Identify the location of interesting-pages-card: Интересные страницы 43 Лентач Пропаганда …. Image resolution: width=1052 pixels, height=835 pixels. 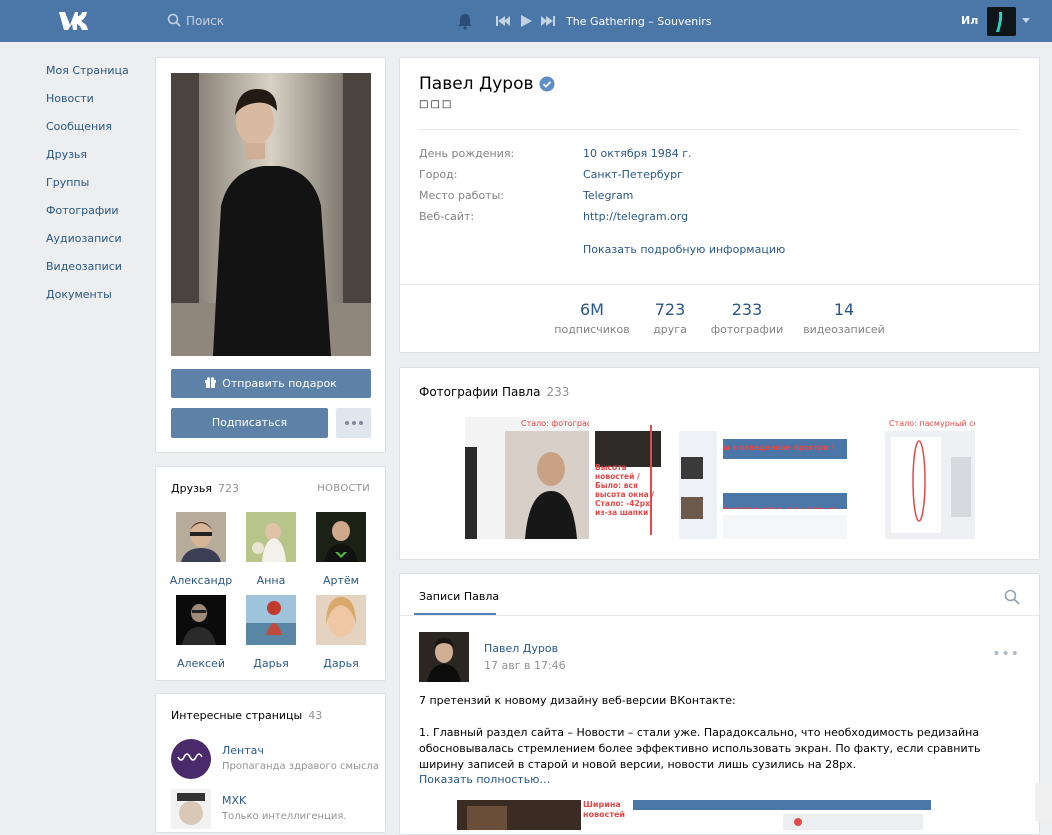
(270, 763).